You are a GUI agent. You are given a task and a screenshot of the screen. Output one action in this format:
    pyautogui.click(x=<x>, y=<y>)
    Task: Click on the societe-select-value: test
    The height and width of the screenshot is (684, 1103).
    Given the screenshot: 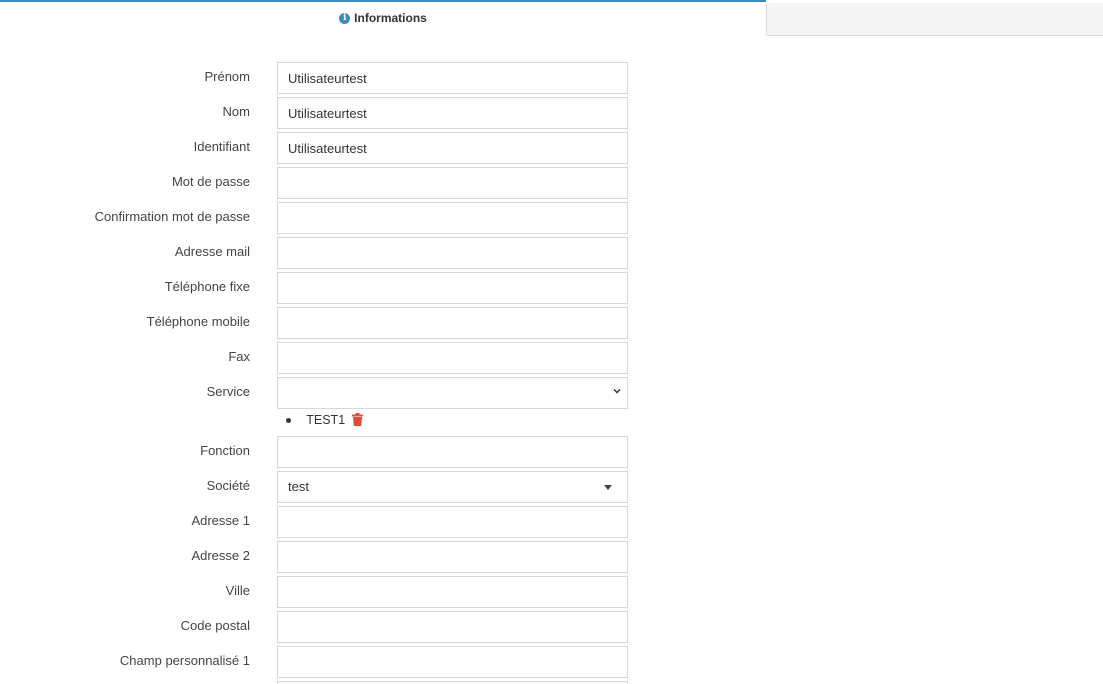 What is the action you would take?
    pyautogui.click(x=298, y=486)
    